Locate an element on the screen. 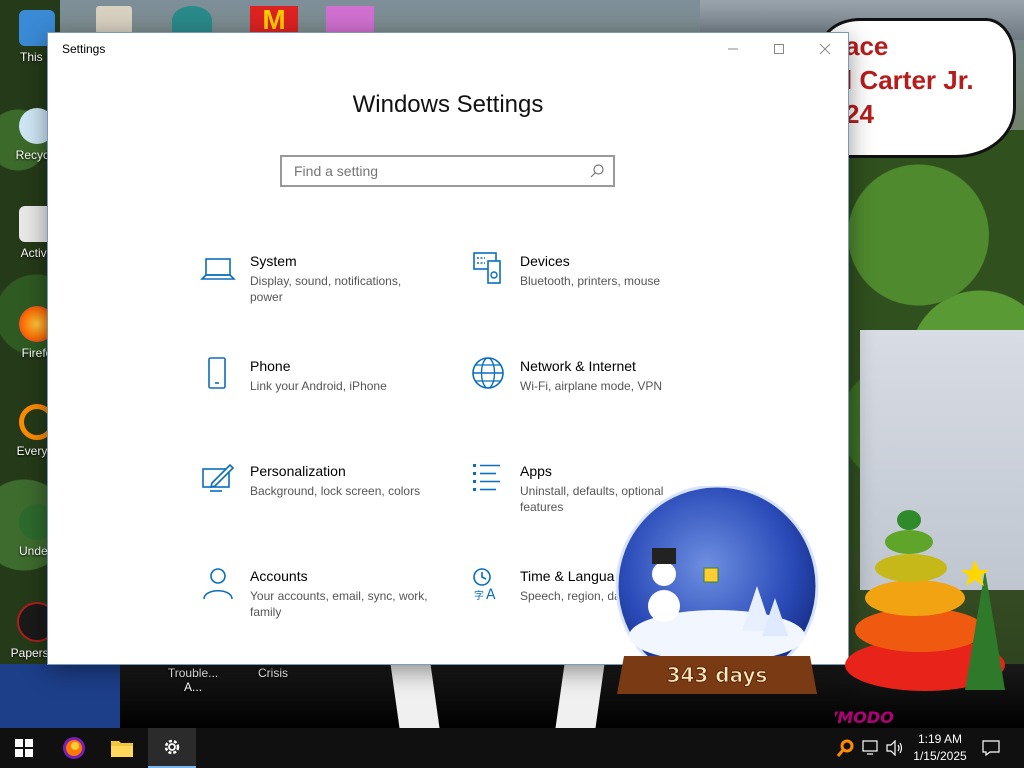 This screenshot has height=768, width=1024. search-box is located at coordinates (447, 171).